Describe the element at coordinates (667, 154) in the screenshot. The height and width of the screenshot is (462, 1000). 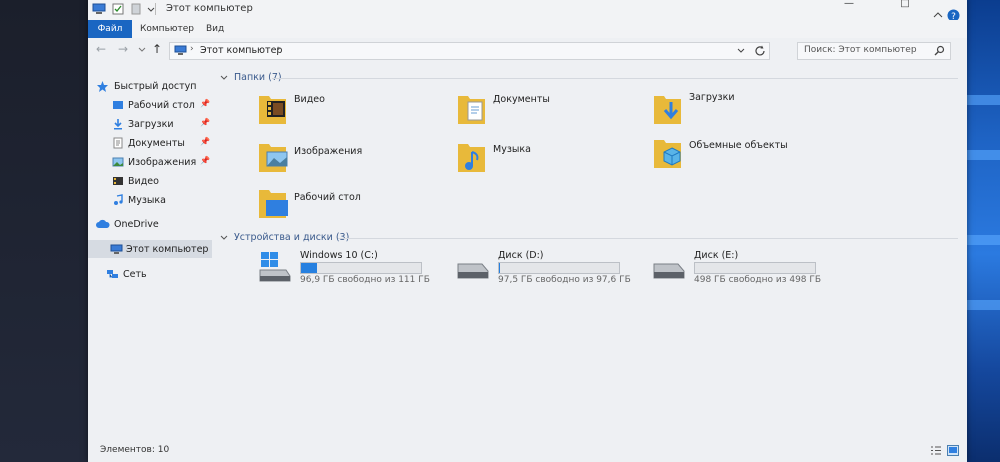
I see `3d-objects-folder-icon` at that location.